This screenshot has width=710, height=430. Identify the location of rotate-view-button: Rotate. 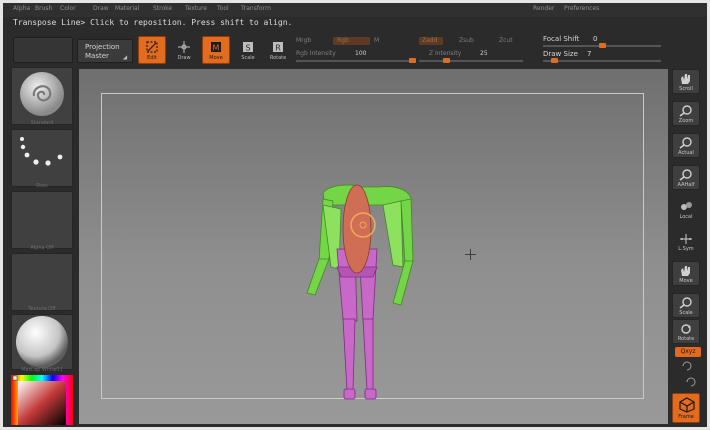
(686, 331).